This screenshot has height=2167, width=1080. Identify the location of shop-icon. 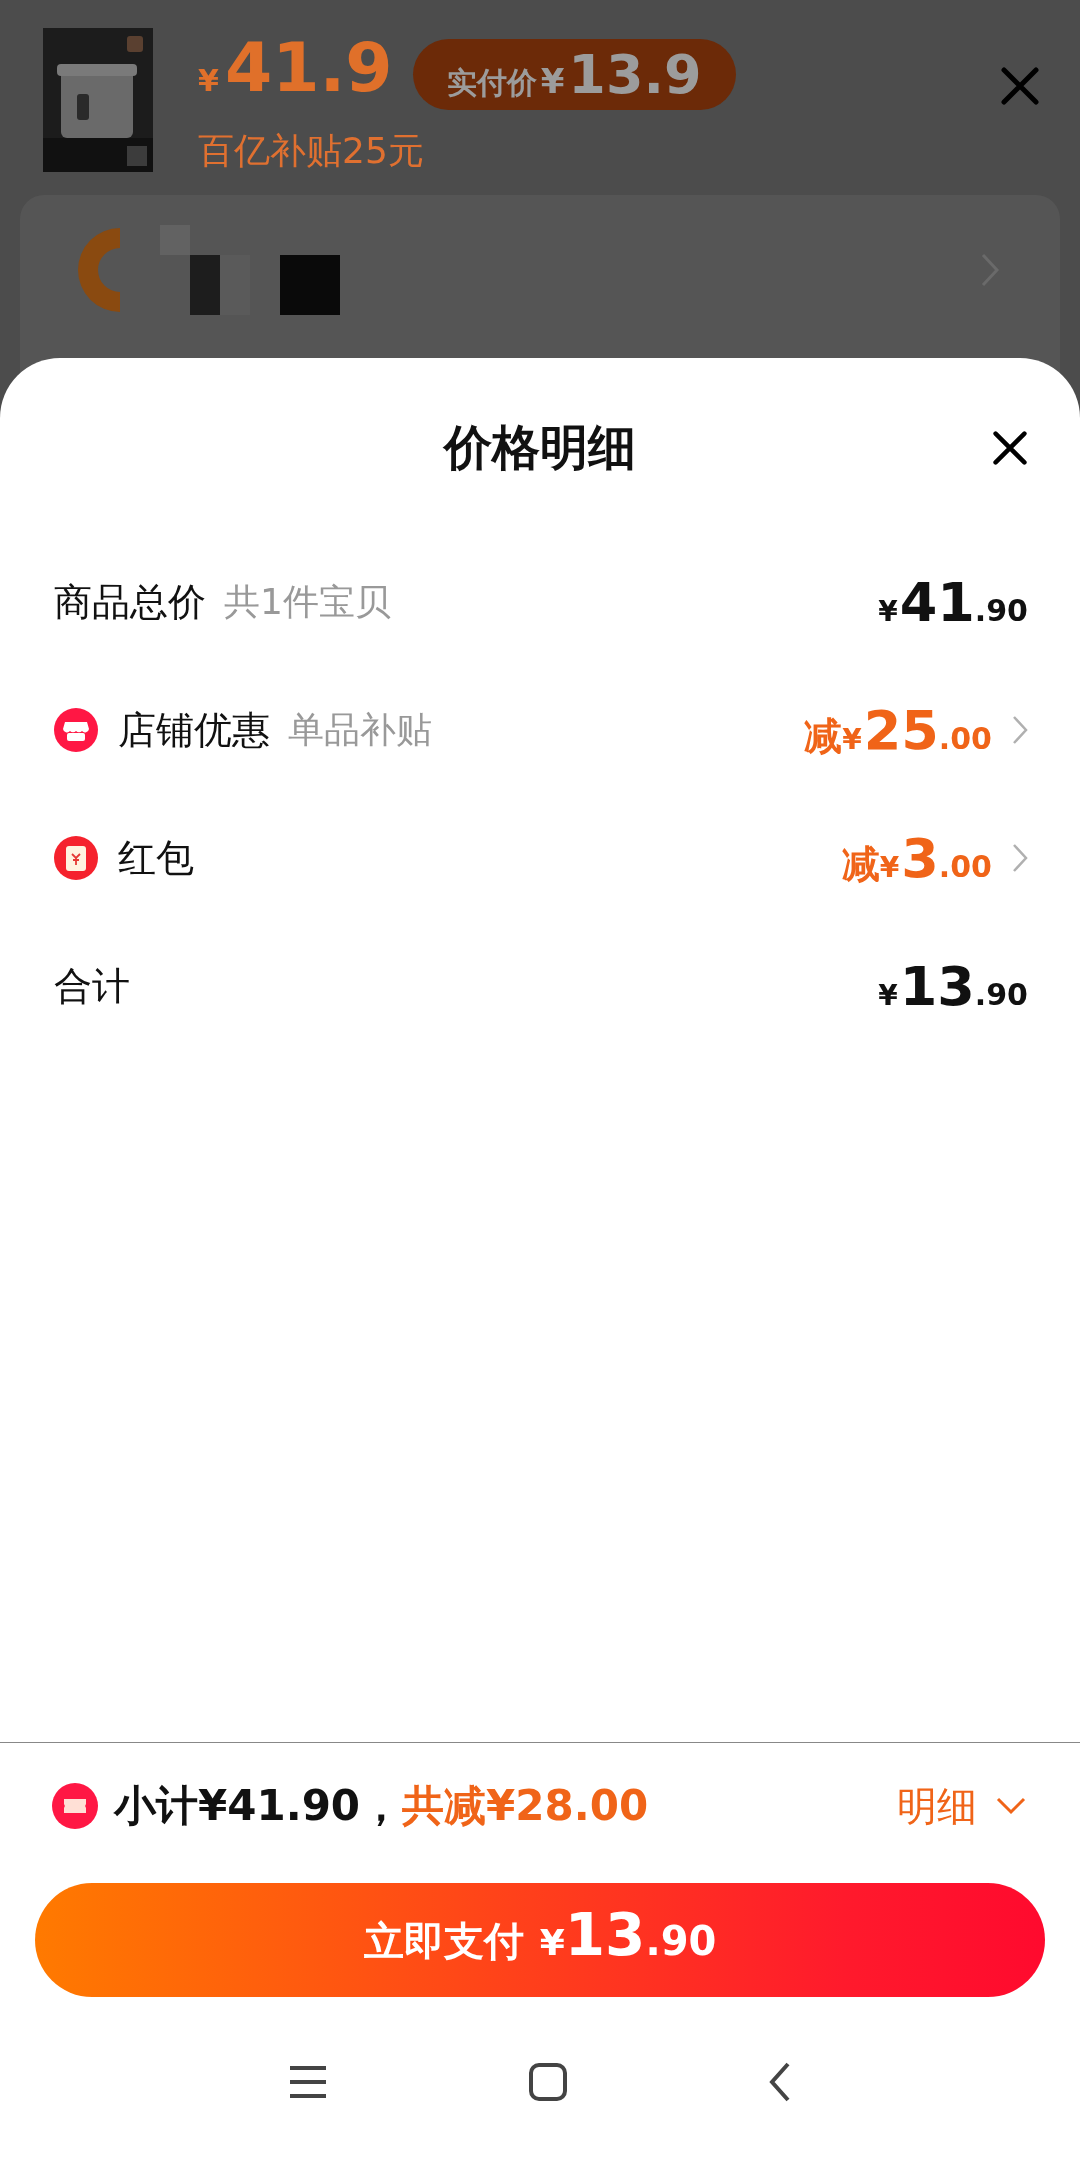
(76, 730).